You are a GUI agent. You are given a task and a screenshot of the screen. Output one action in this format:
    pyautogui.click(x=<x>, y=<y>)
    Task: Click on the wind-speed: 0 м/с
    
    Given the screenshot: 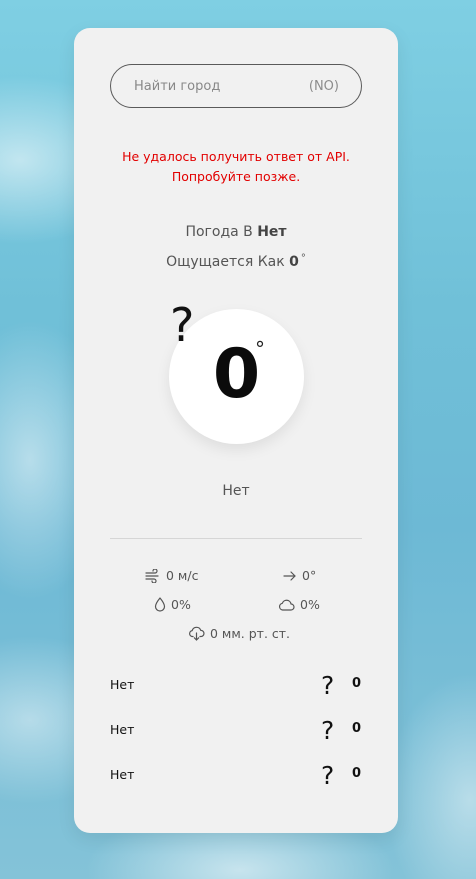 What is the action you would take?
    pyautogui.click(x=171, y=575)
    